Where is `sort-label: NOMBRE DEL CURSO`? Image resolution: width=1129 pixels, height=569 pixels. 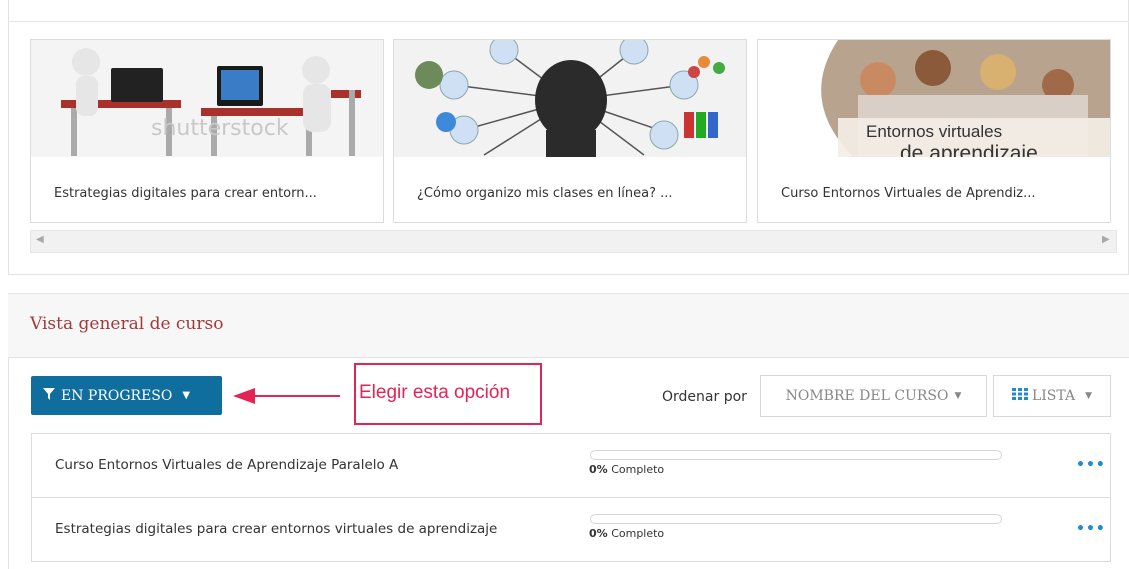 sort-label: NOMBRE DEL CURSO is located at coordinates (867, 396).